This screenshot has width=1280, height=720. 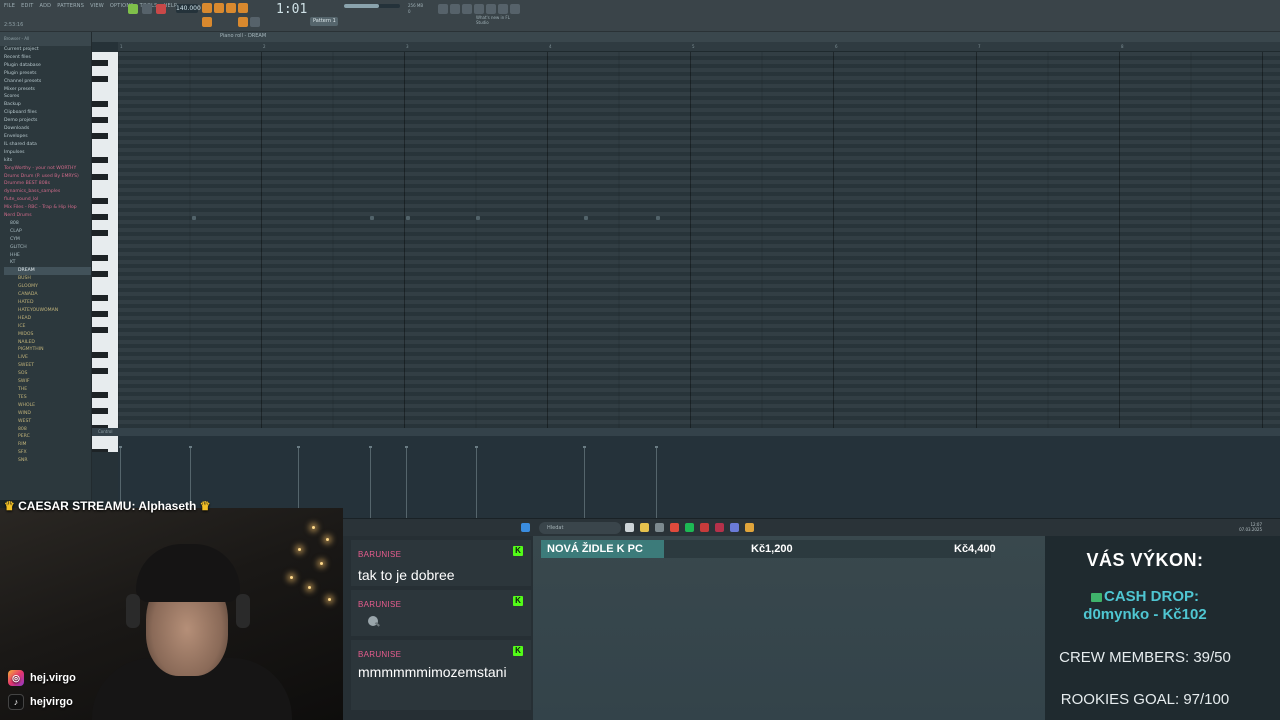 What do you see at coordinates (47, 327) in the screenshot?
I see `browser-sample: ICE` at bounding box center [47, 327].